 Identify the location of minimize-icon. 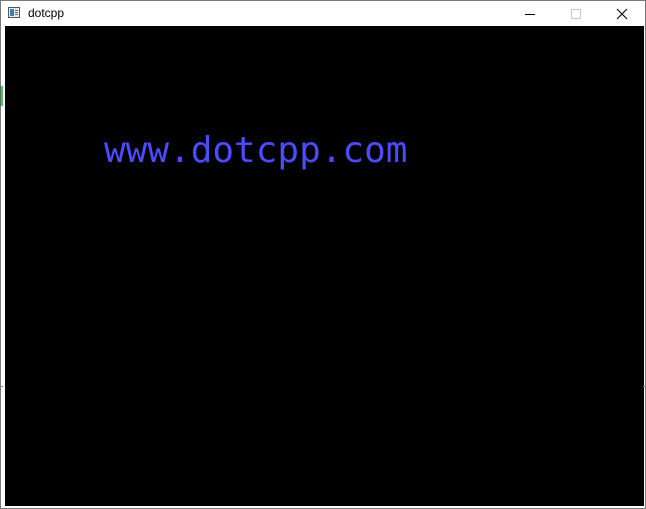
(530, 14).